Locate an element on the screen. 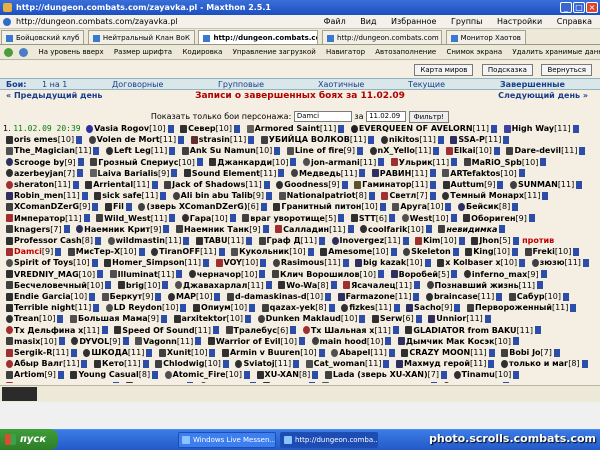  fighter-name: ARTefaktos is located at coordinates (475, 173).